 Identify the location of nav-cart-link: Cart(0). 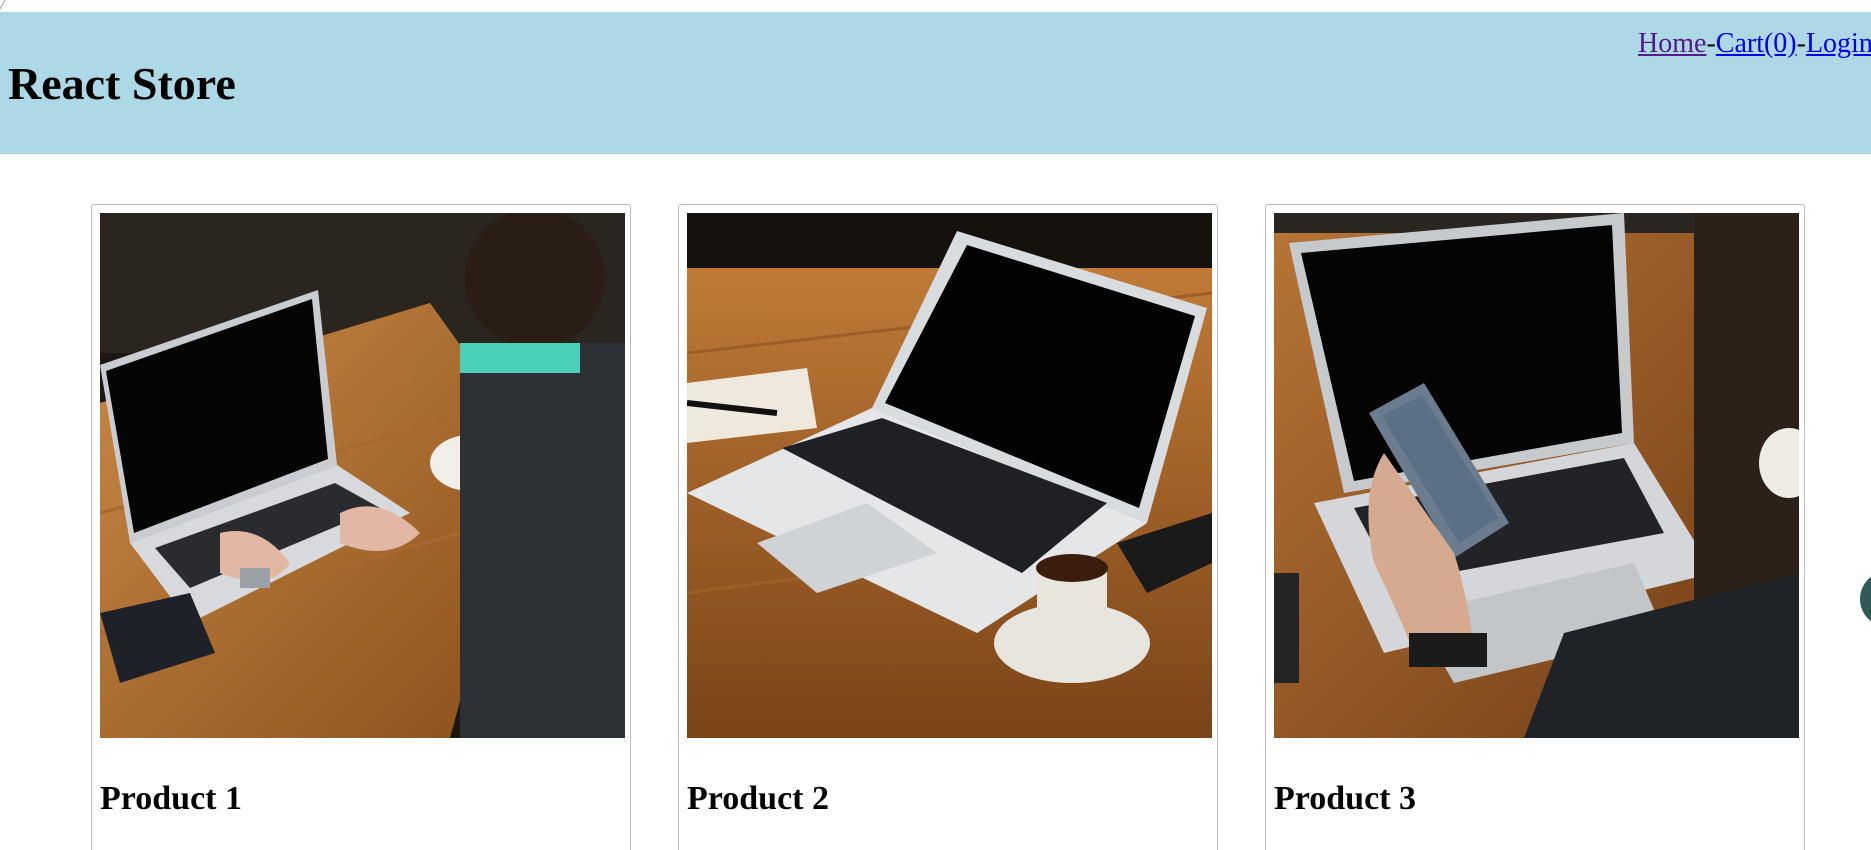
(1756, 43).